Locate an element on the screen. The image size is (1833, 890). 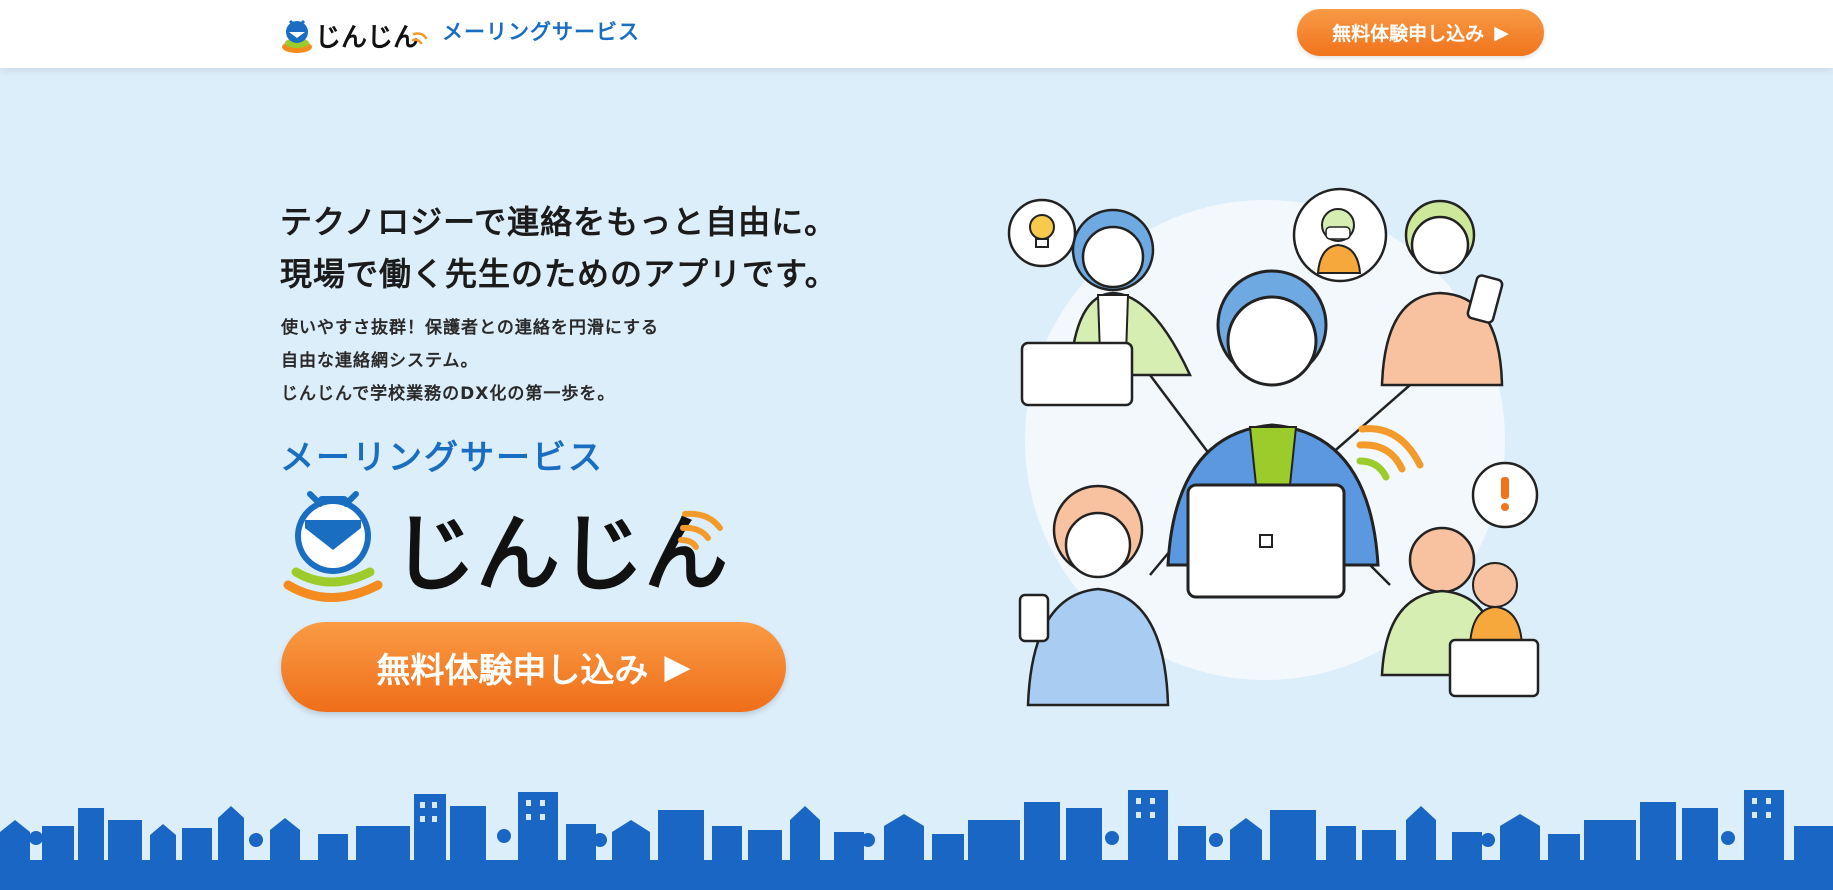
hero-headline: テクノロジーで連絡をもっと自由に。 現場で働く先生のためのアプリです。 is located at coordinates (559, 248).